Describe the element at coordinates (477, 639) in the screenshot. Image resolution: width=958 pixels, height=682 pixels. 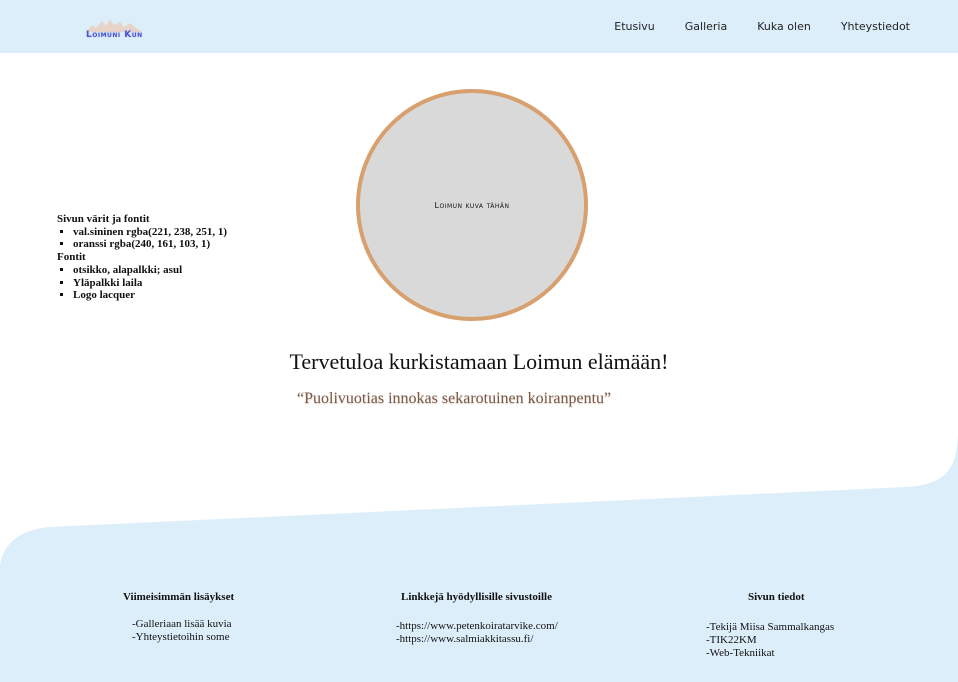
I see `link-item: -https://www.salmiakkitassu.fi/` at that location.